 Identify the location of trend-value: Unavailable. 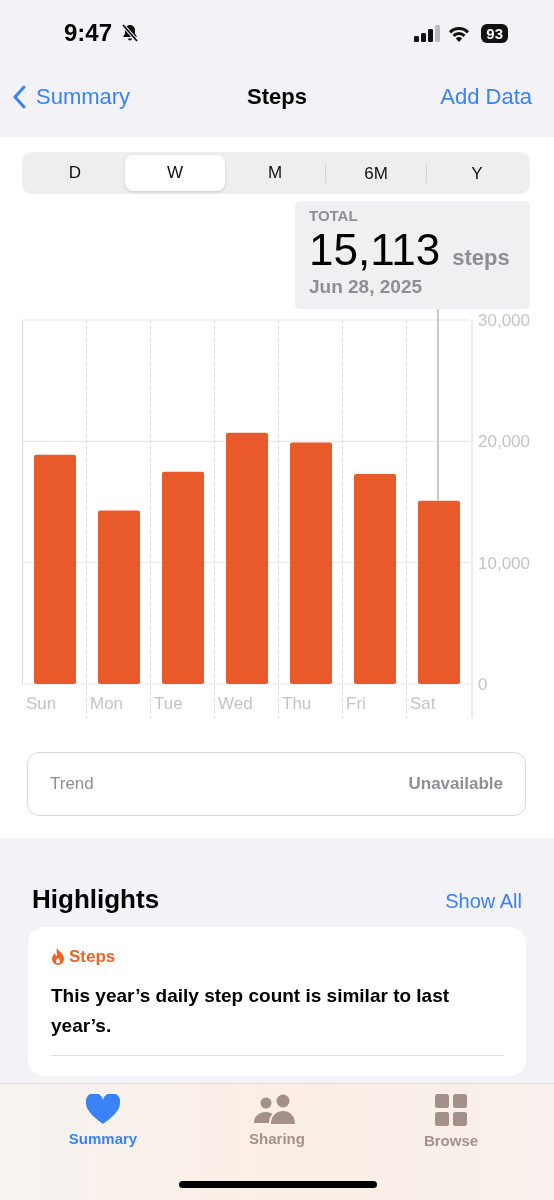
(455, 784).